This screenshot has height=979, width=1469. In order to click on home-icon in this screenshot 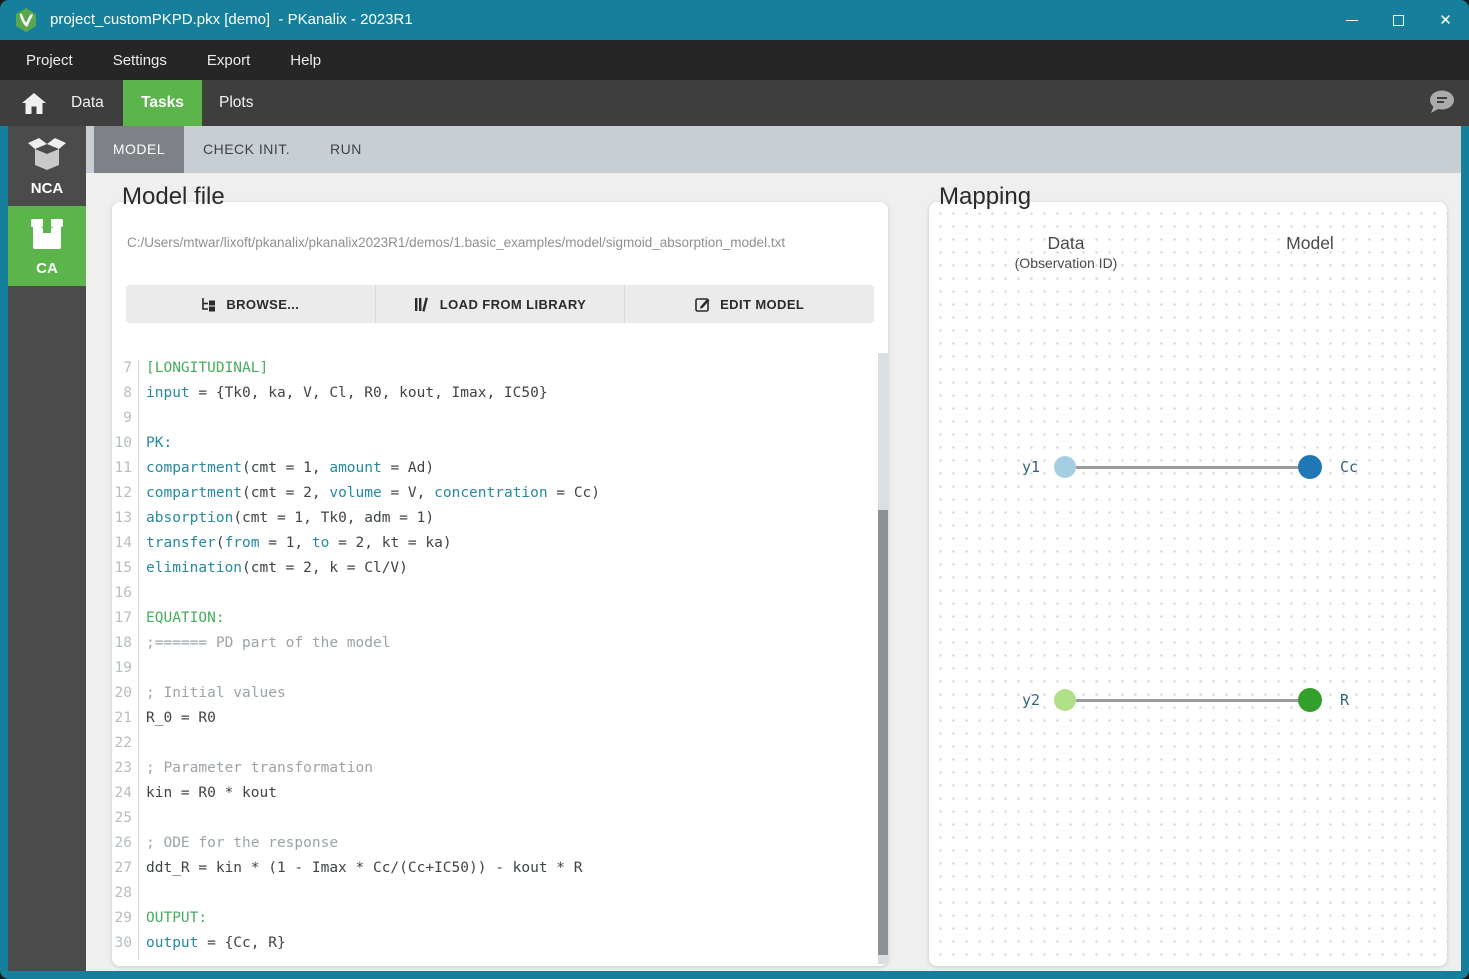, I will do `click(34, 103)`.